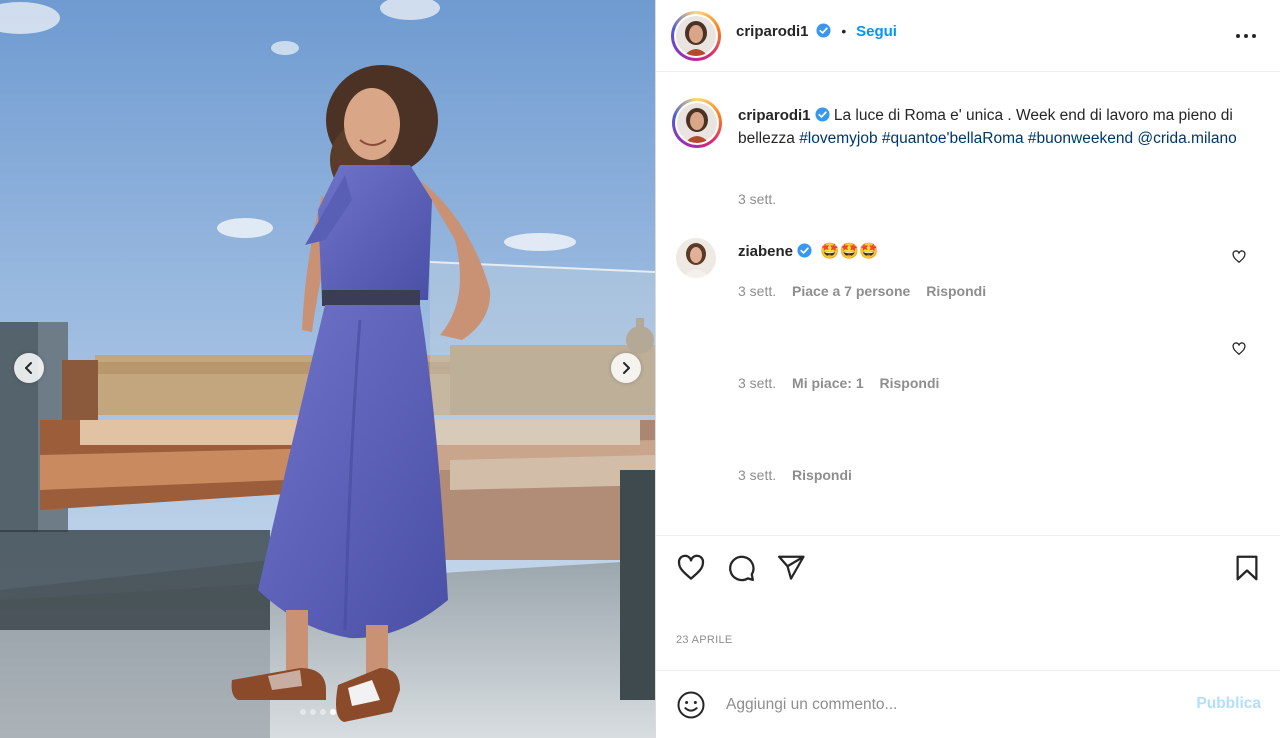 The width and height of the screenshot is (1280, 738). I want to click on comment-meta: 3 sett. Rispondi, so click(801, 475).